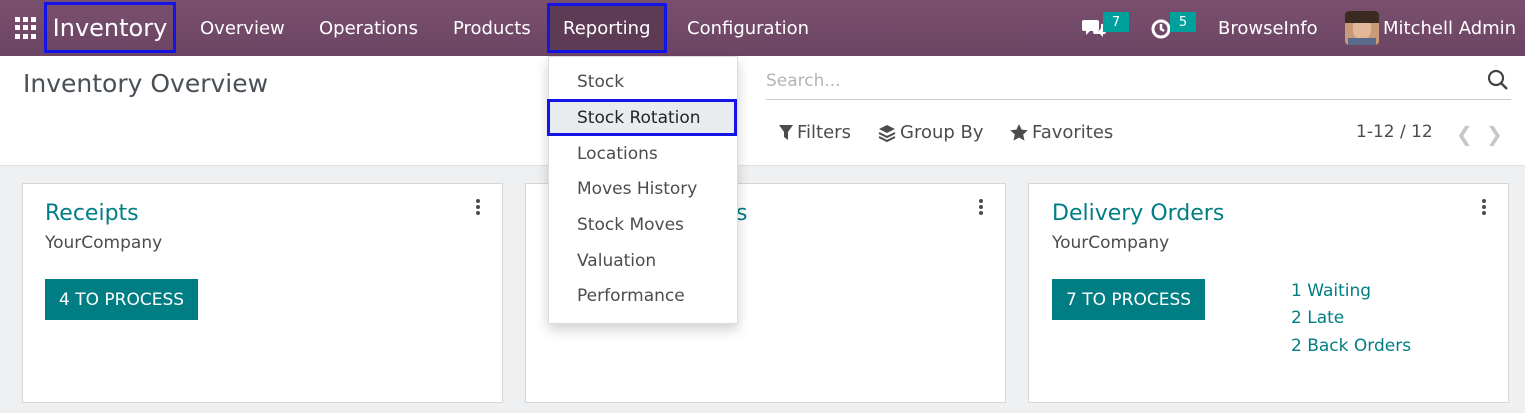 The width and height of the screenshot is (1525, 413). I want to click on dropdown-item-stock-moves: Stock Moves, so click(630, 225).